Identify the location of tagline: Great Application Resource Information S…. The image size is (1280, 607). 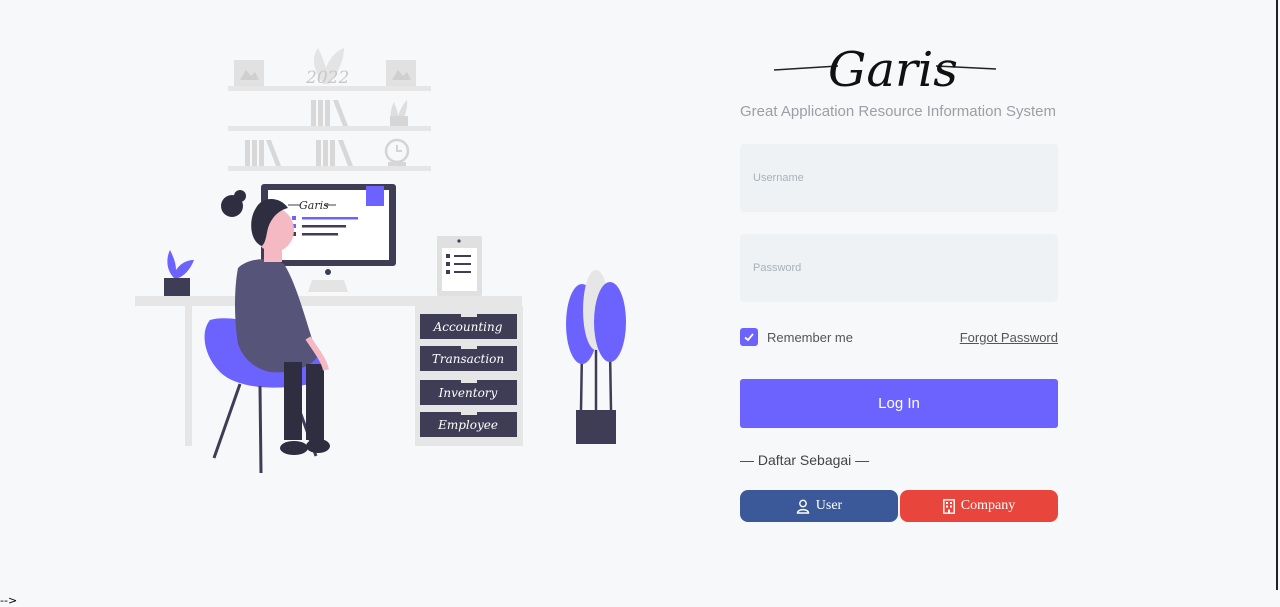
(898, 111).